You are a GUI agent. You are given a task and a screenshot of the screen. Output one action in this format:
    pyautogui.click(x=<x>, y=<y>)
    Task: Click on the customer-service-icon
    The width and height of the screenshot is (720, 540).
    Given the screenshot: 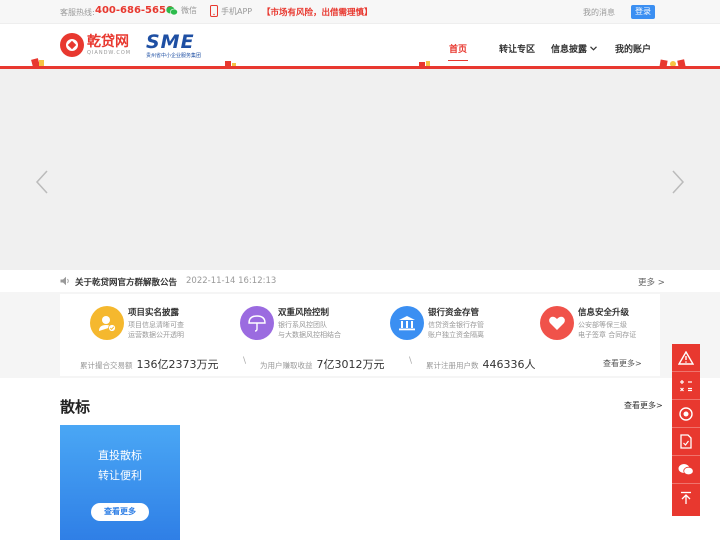 What is the action you would take?
    pyautogui.click(x=686, y=413)
    